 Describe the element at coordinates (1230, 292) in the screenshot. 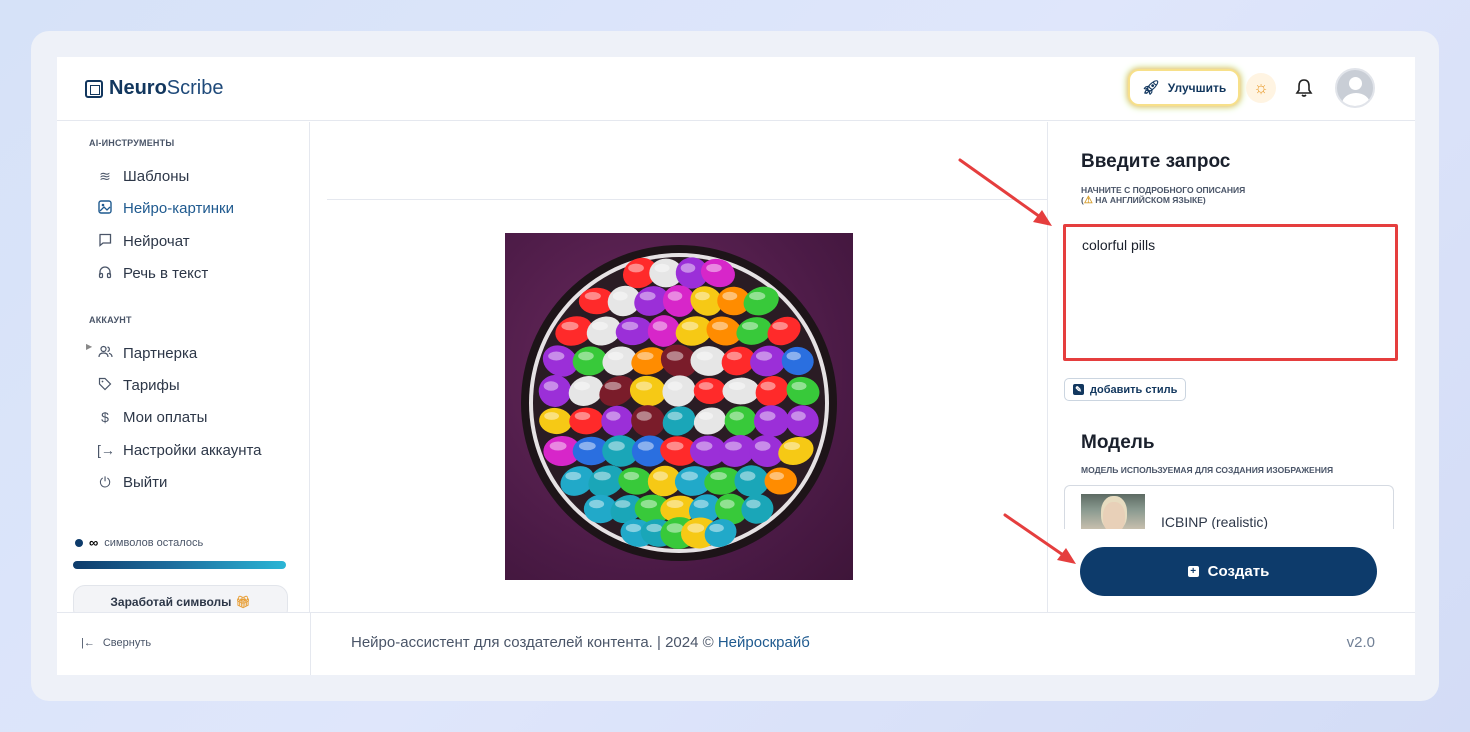

I see `prompt-input: colorful pills` at that location.